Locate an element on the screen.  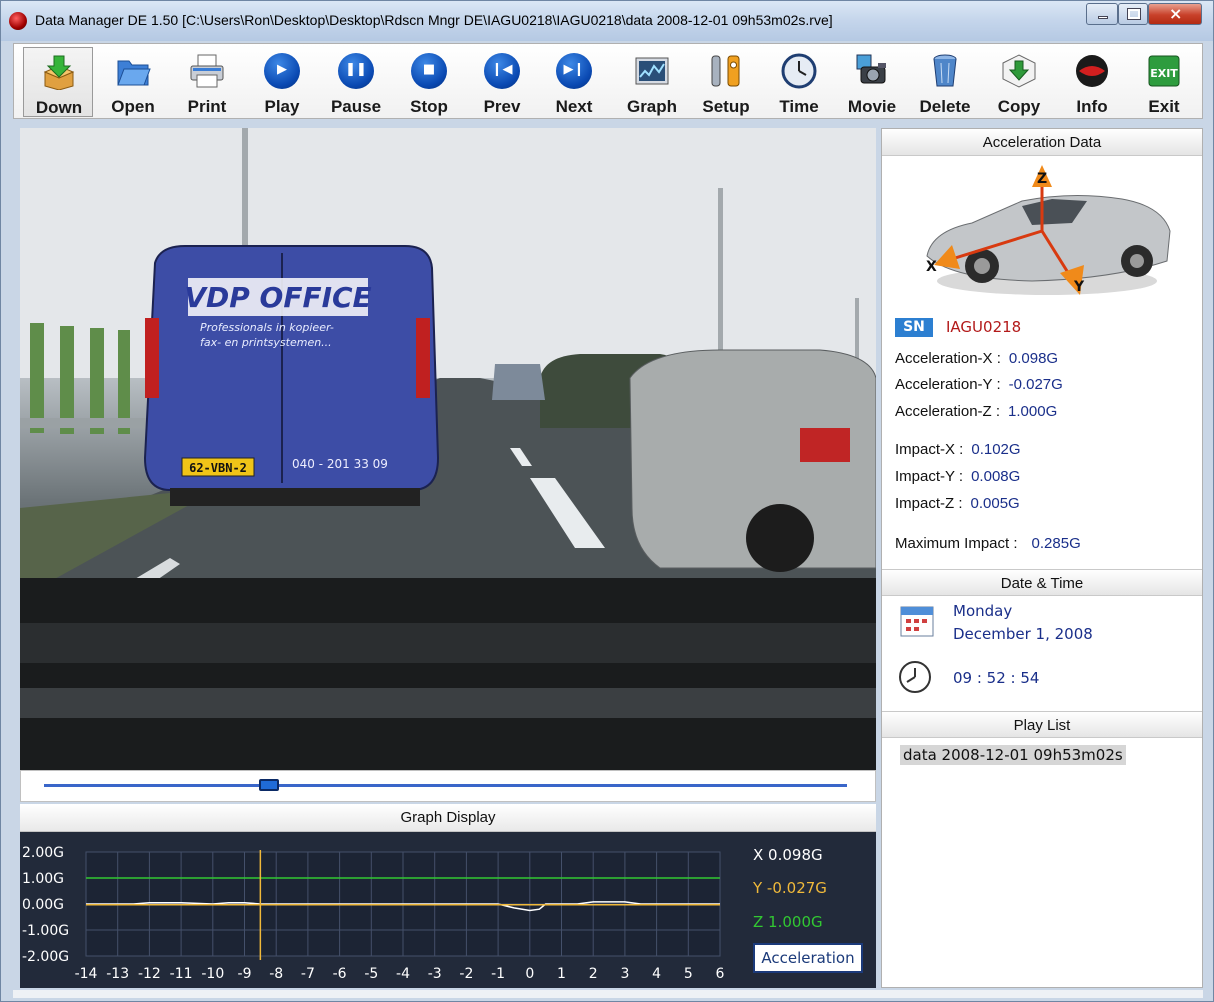
minimize-button is located at coordinates (1102, 14).